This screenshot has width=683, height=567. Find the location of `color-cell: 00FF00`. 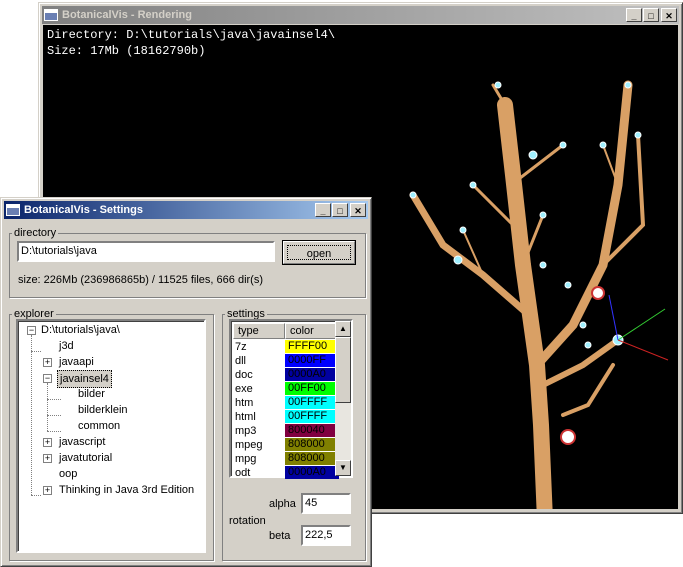

color-cell: 00FF00 is located at coordinates (312, 388).